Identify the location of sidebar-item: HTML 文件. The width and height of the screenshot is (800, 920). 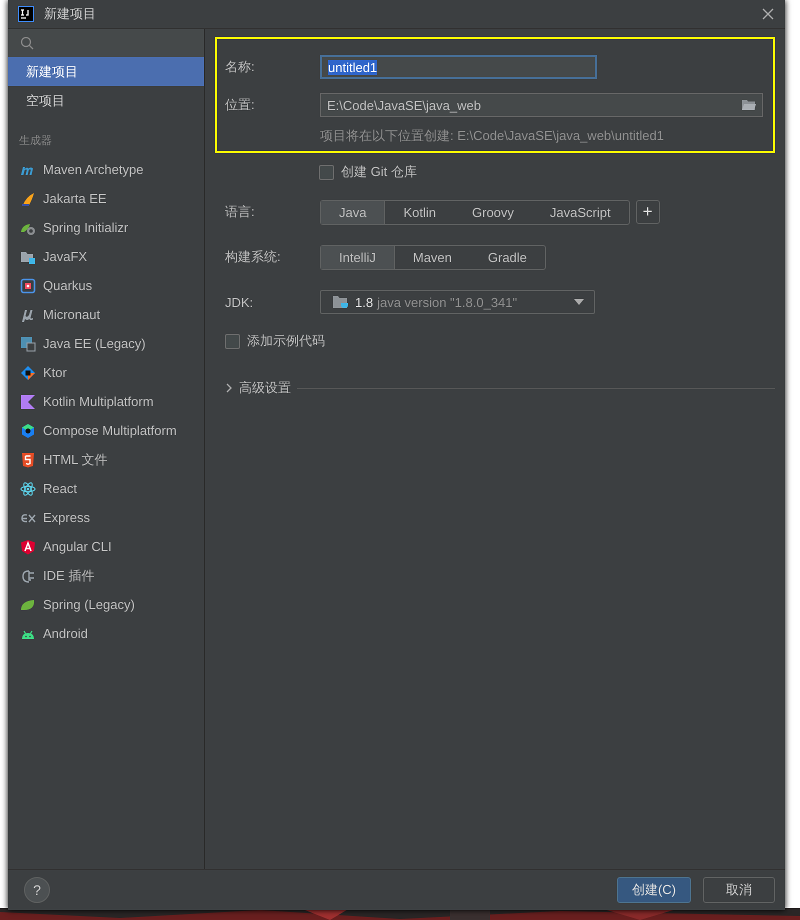
(75, 459).